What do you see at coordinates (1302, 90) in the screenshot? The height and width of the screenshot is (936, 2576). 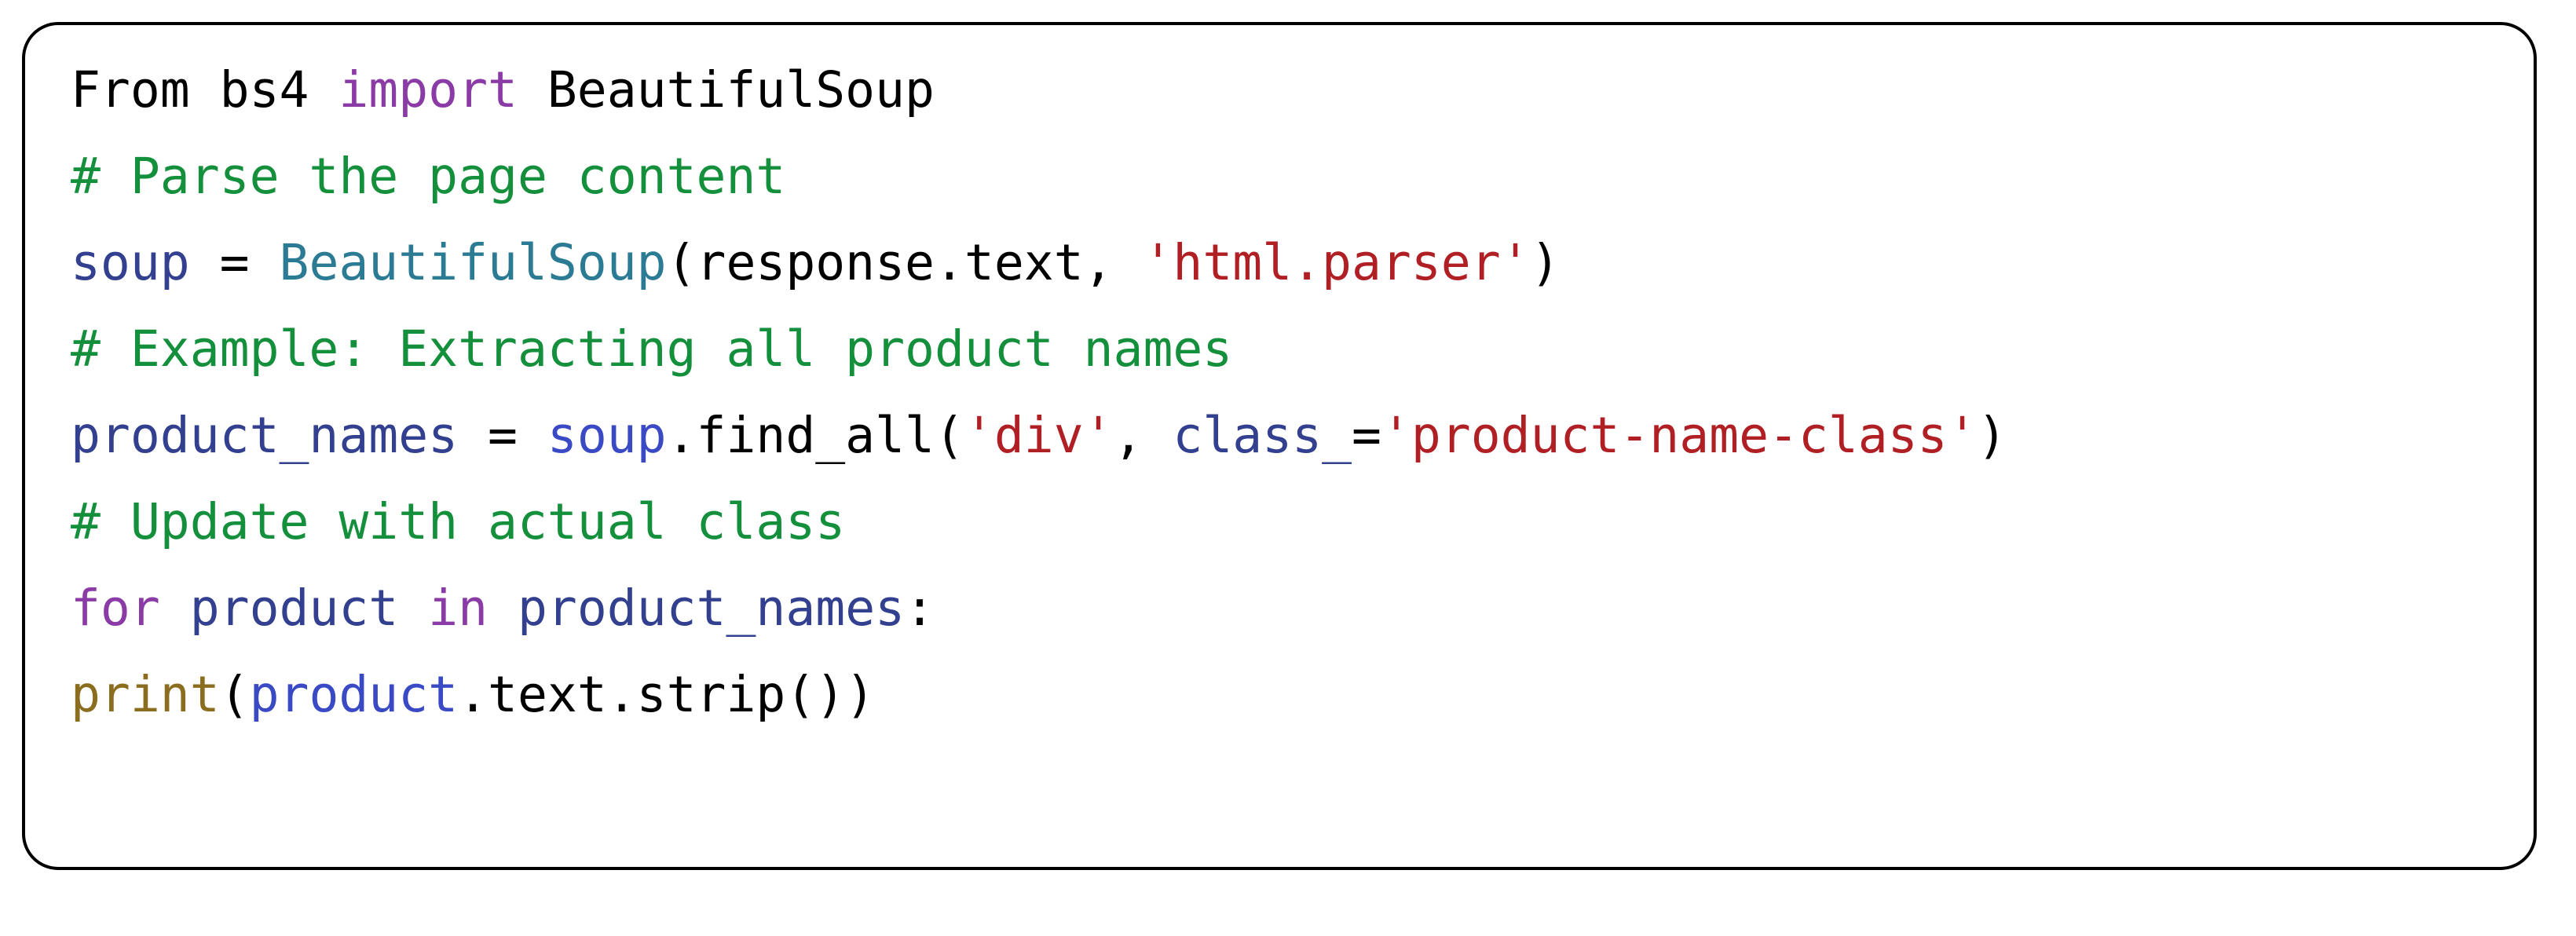 I see `code-line: From bs4 import BeautifulSoup` at bounding box center [1302, 90].